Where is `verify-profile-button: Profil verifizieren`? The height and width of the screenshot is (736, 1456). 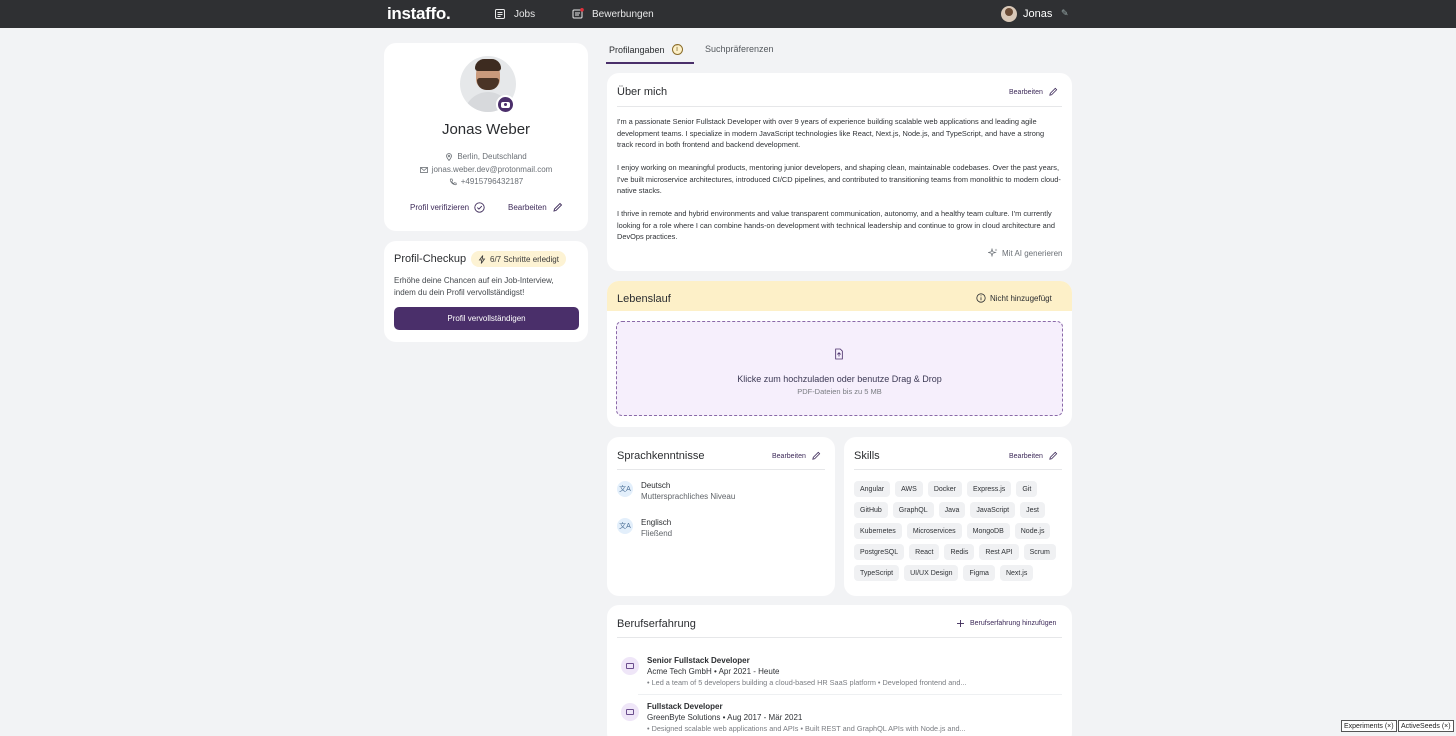
verify-profile-button: Profil verifizieren is located at coordinates (447, 207).